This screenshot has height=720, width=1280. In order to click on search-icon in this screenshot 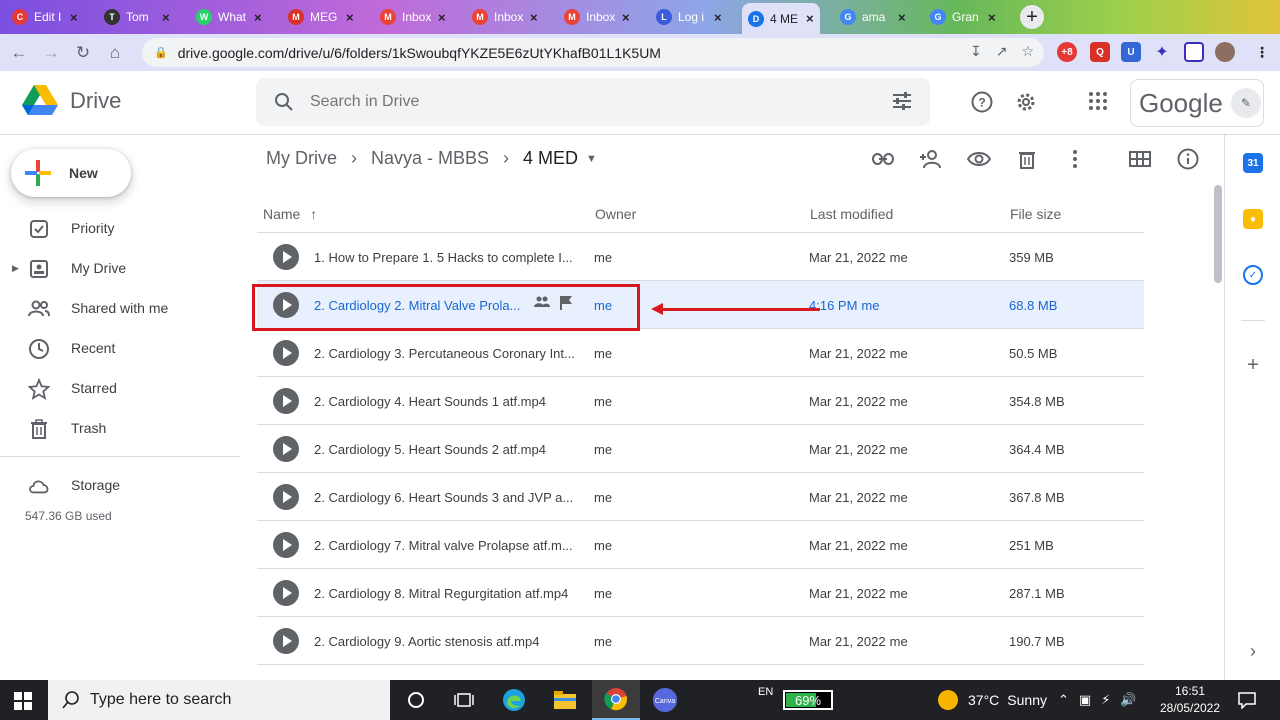, I will do `click(284, 102)`.